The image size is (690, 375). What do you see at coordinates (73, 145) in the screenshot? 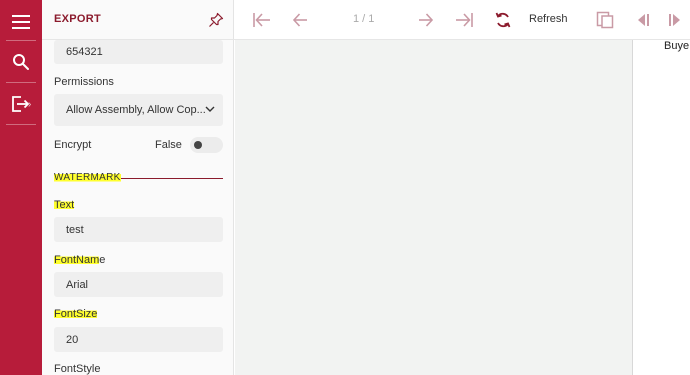
I see `encrypt-label: Encrypt` at bounding box center [73, 145].